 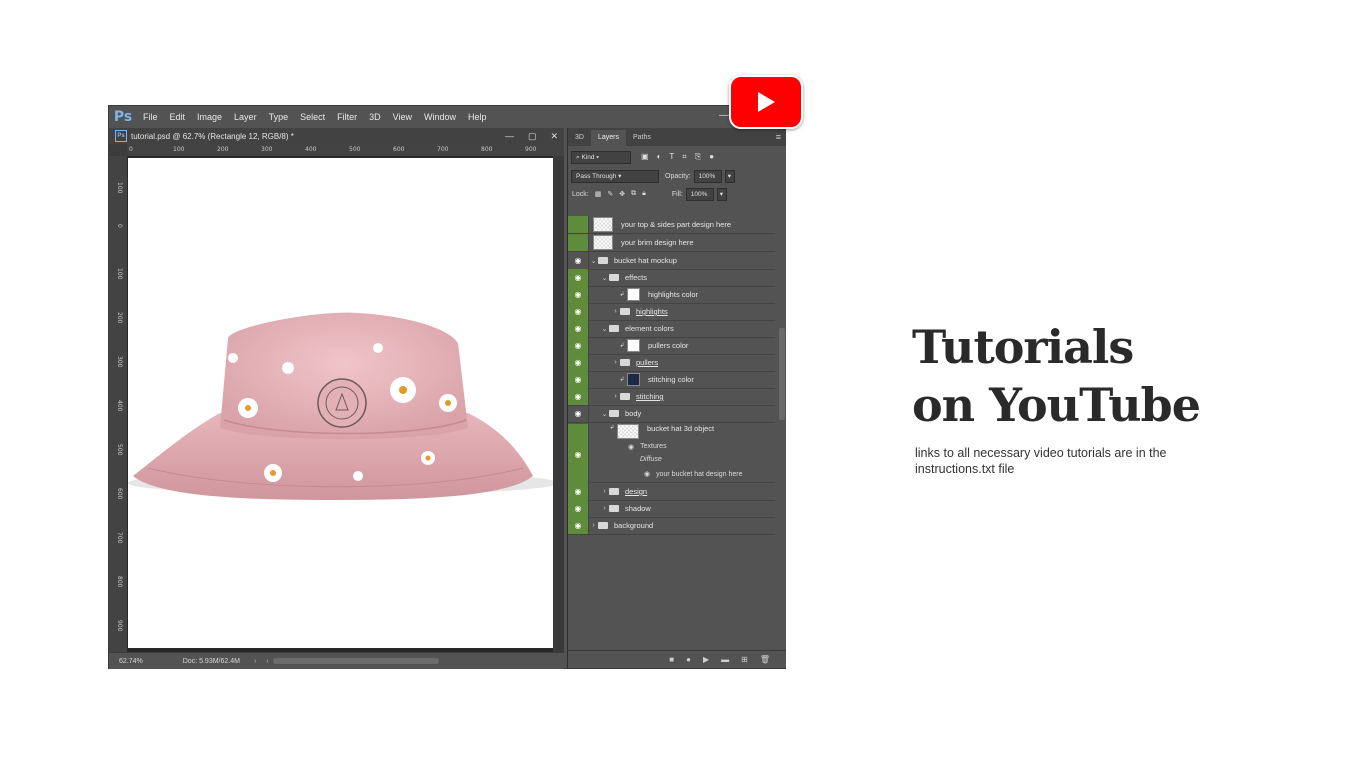 What do you see at coordinates (671, 156) in the screenshot?
I see `type-filter-icon: T` at bounding box center [671, 156].